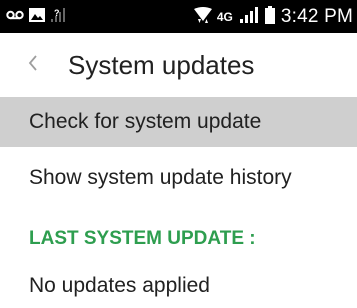 The height and width of the screenshot is (308, 357). I want to click on network-type: 4G, so click(224, 17).